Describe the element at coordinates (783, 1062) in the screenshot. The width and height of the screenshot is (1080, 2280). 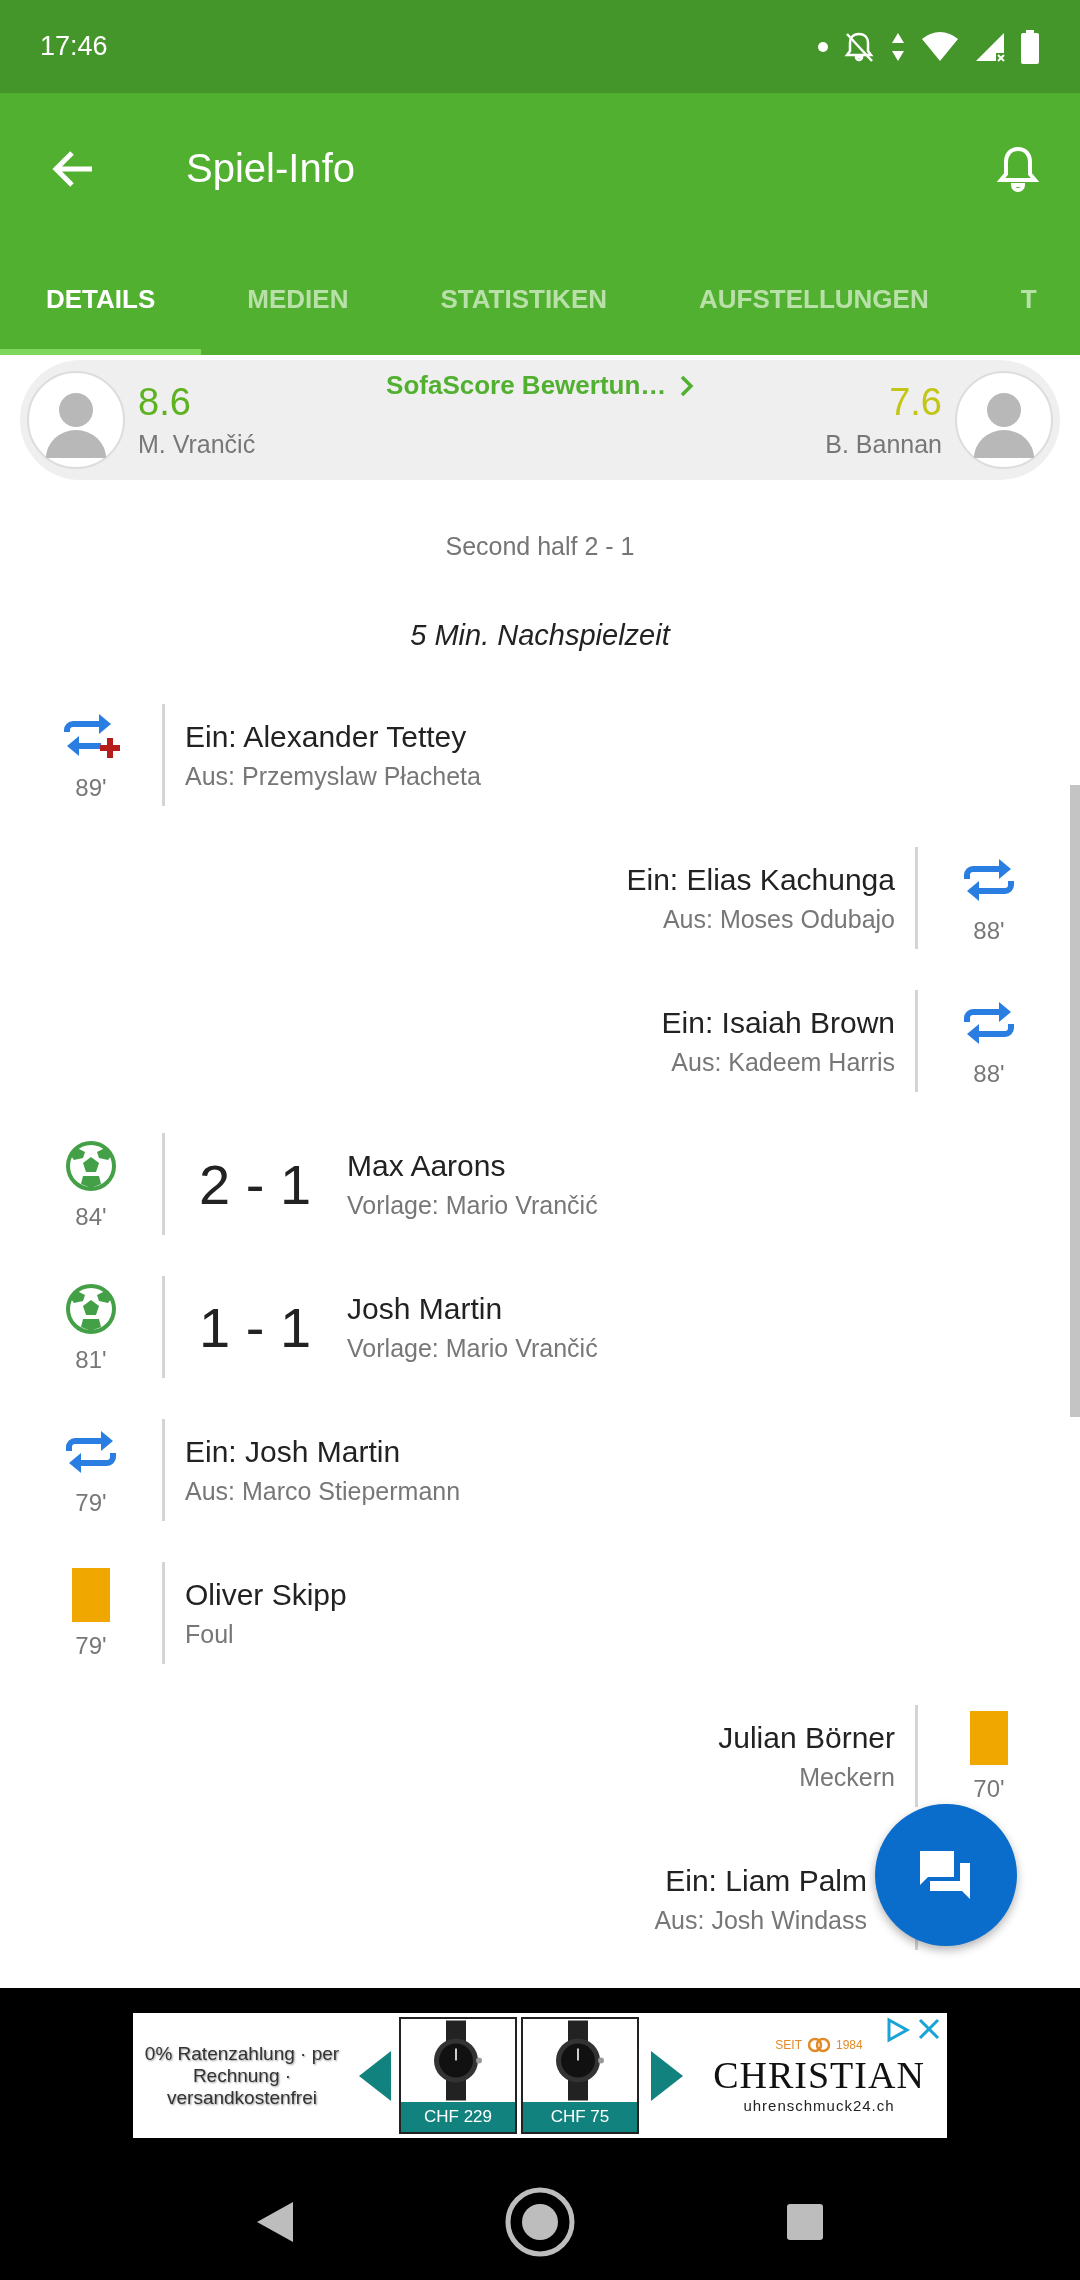
I see `event-detail: Aus: Kadeem Harris` at that location.